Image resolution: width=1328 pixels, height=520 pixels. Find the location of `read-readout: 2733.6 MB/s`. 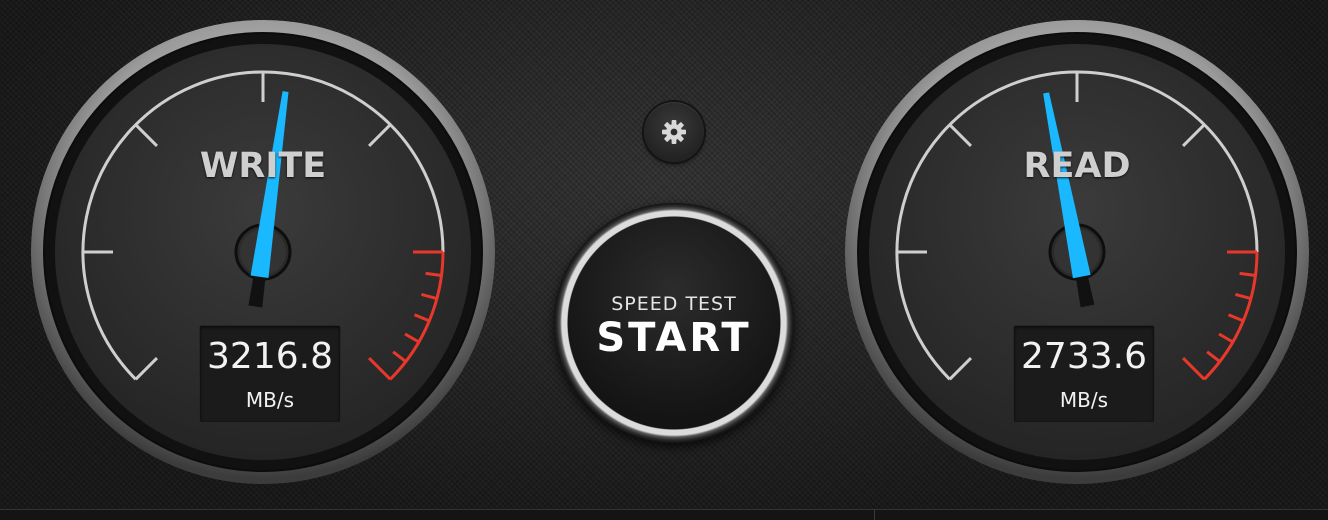

read-readout: 2733.6 MB/s is located at coordinates (1084, 374).